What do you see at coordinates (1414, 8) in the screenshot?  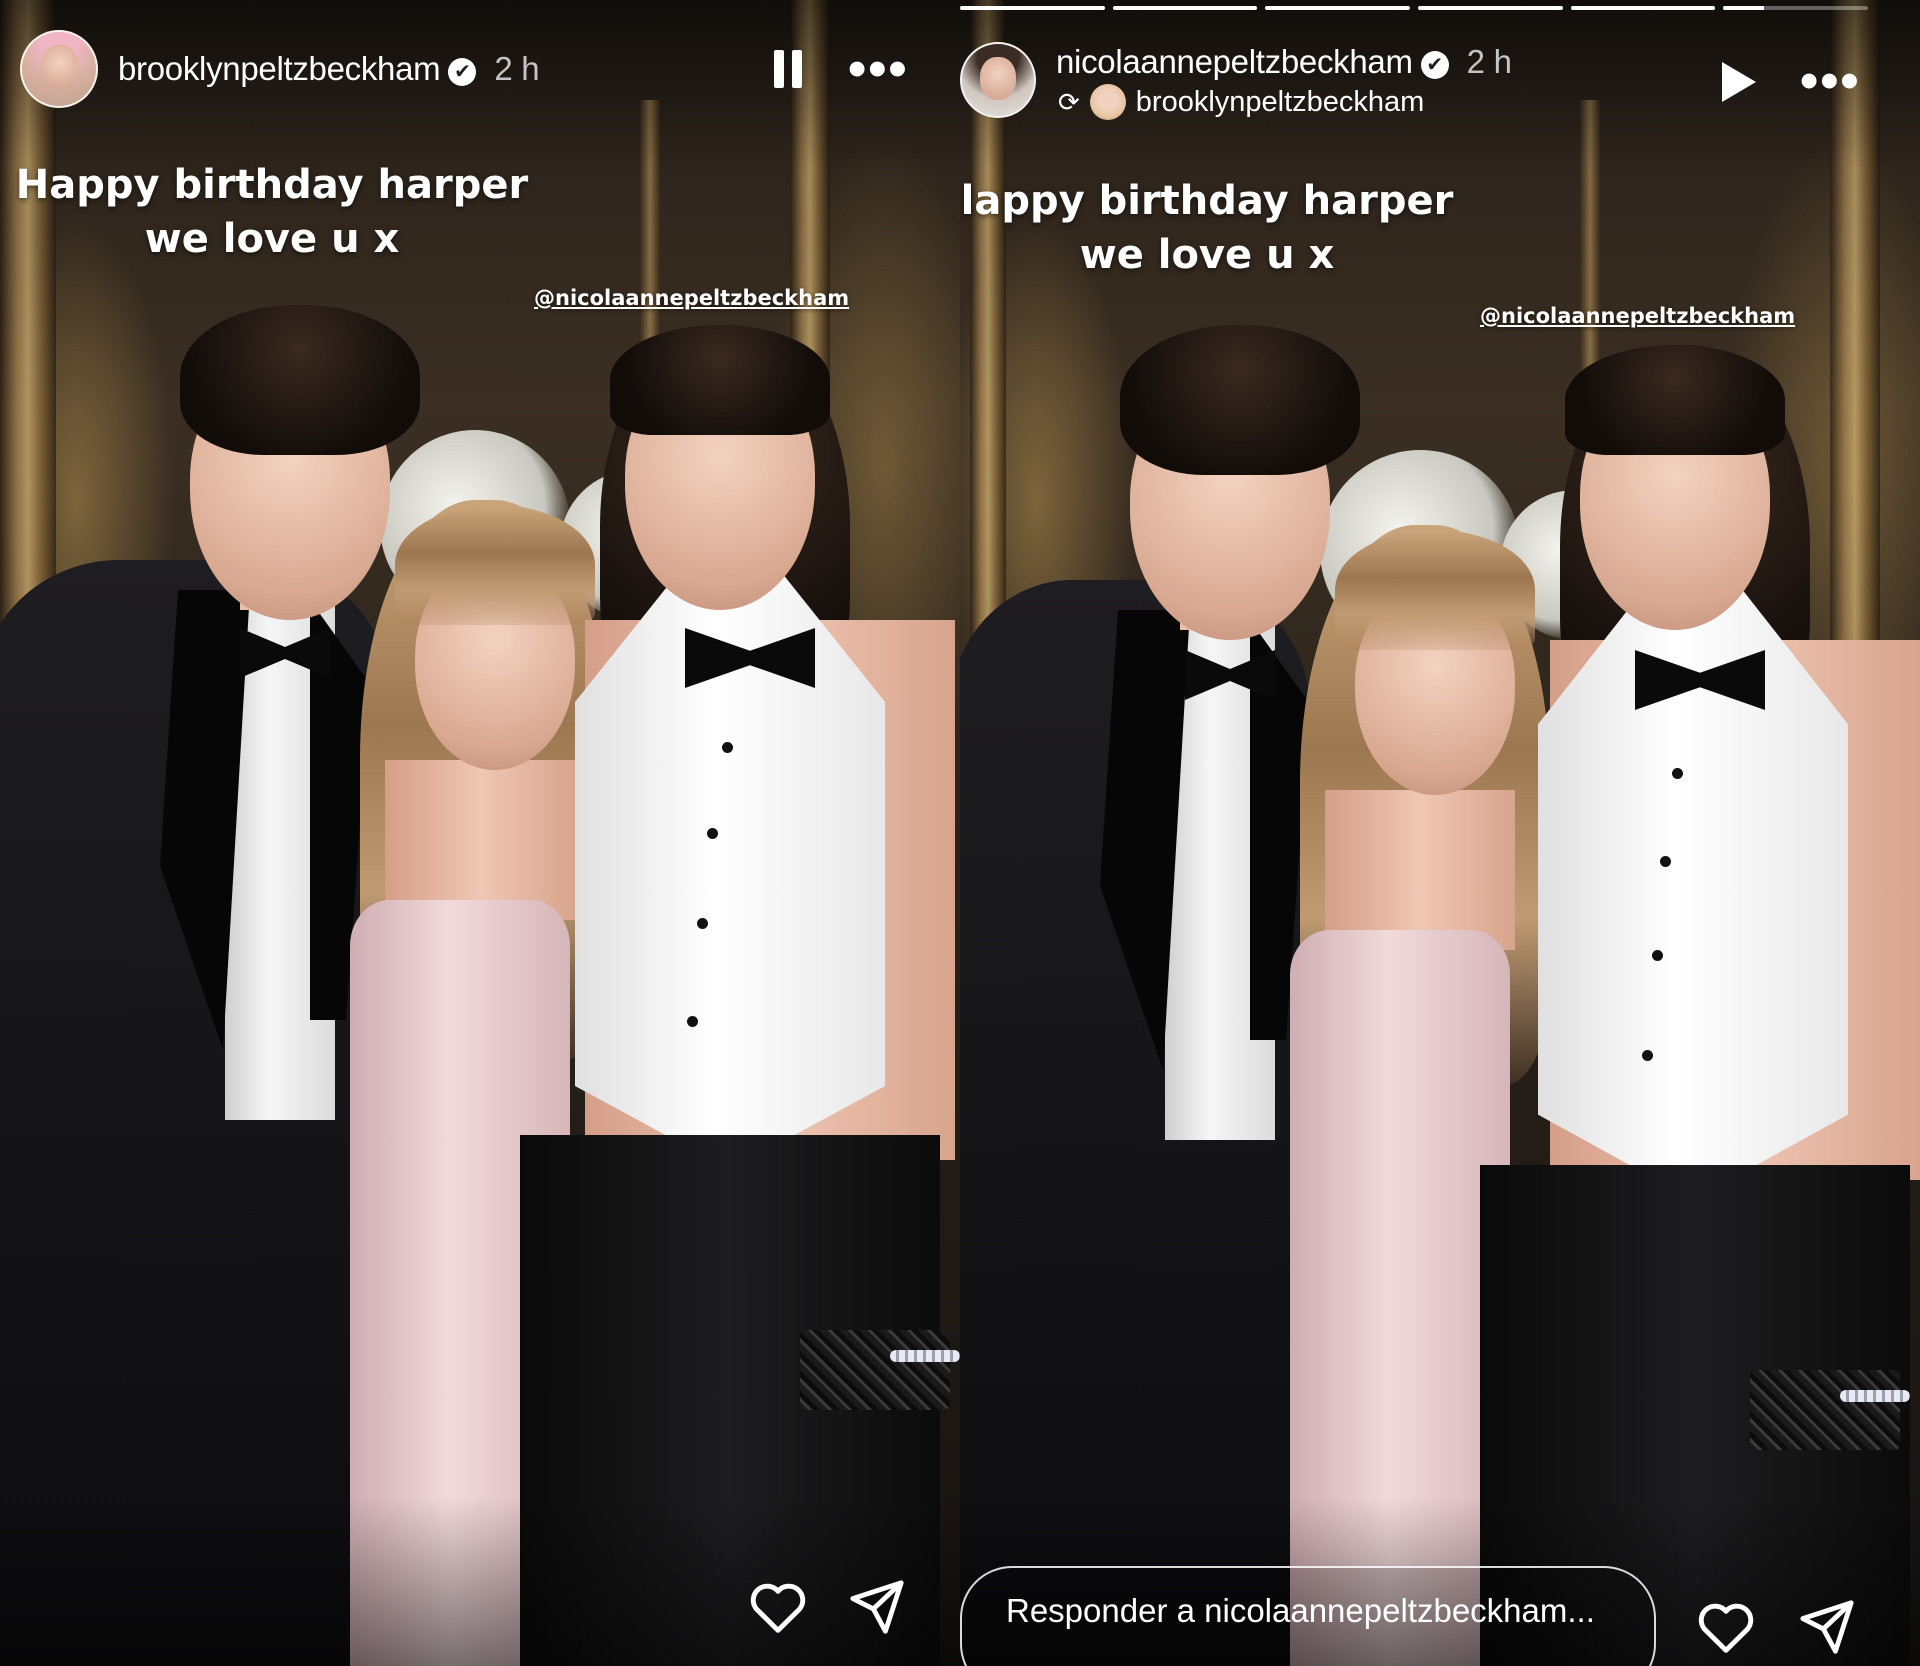 I see `story-progress-bar` at bounding box center [1414, 8].